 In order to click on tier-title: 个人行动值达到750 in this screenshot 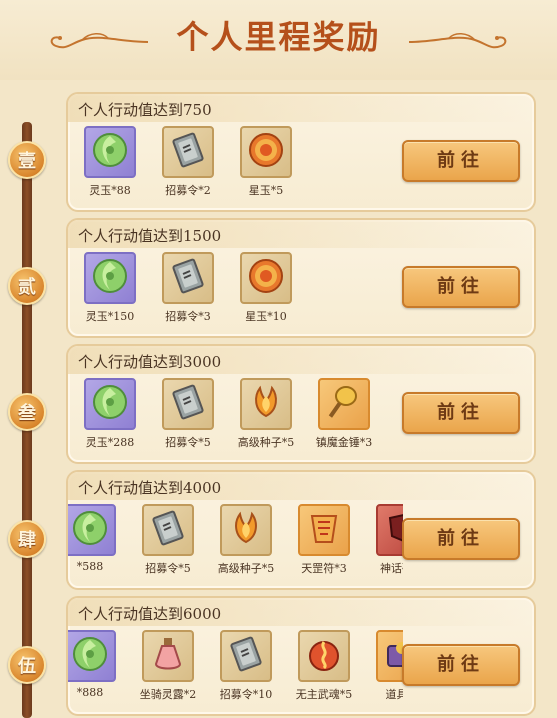, I will do `click(145, 110)`.